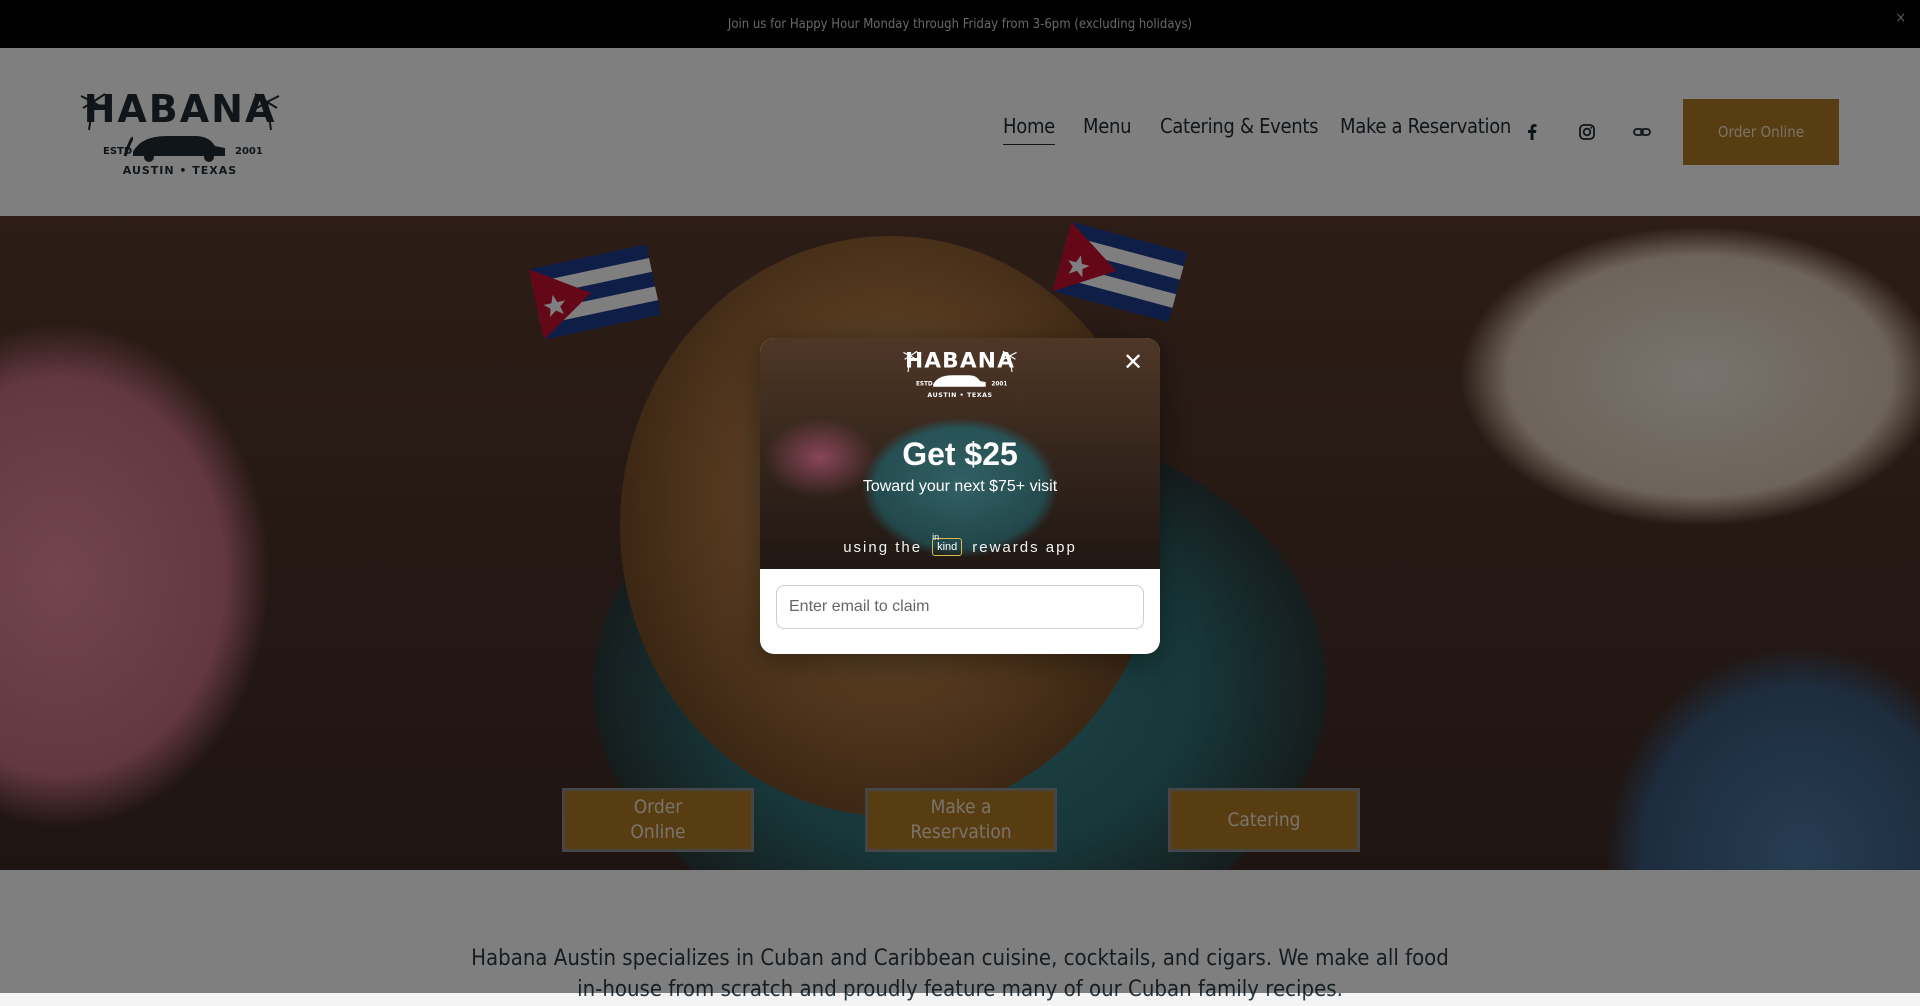 The width and height of the screenshot is (1920, 1006). Describe the element at coordinates (960, 360) in the screenshot. I see `modal-logo-wordmark: HABANA` at that location.